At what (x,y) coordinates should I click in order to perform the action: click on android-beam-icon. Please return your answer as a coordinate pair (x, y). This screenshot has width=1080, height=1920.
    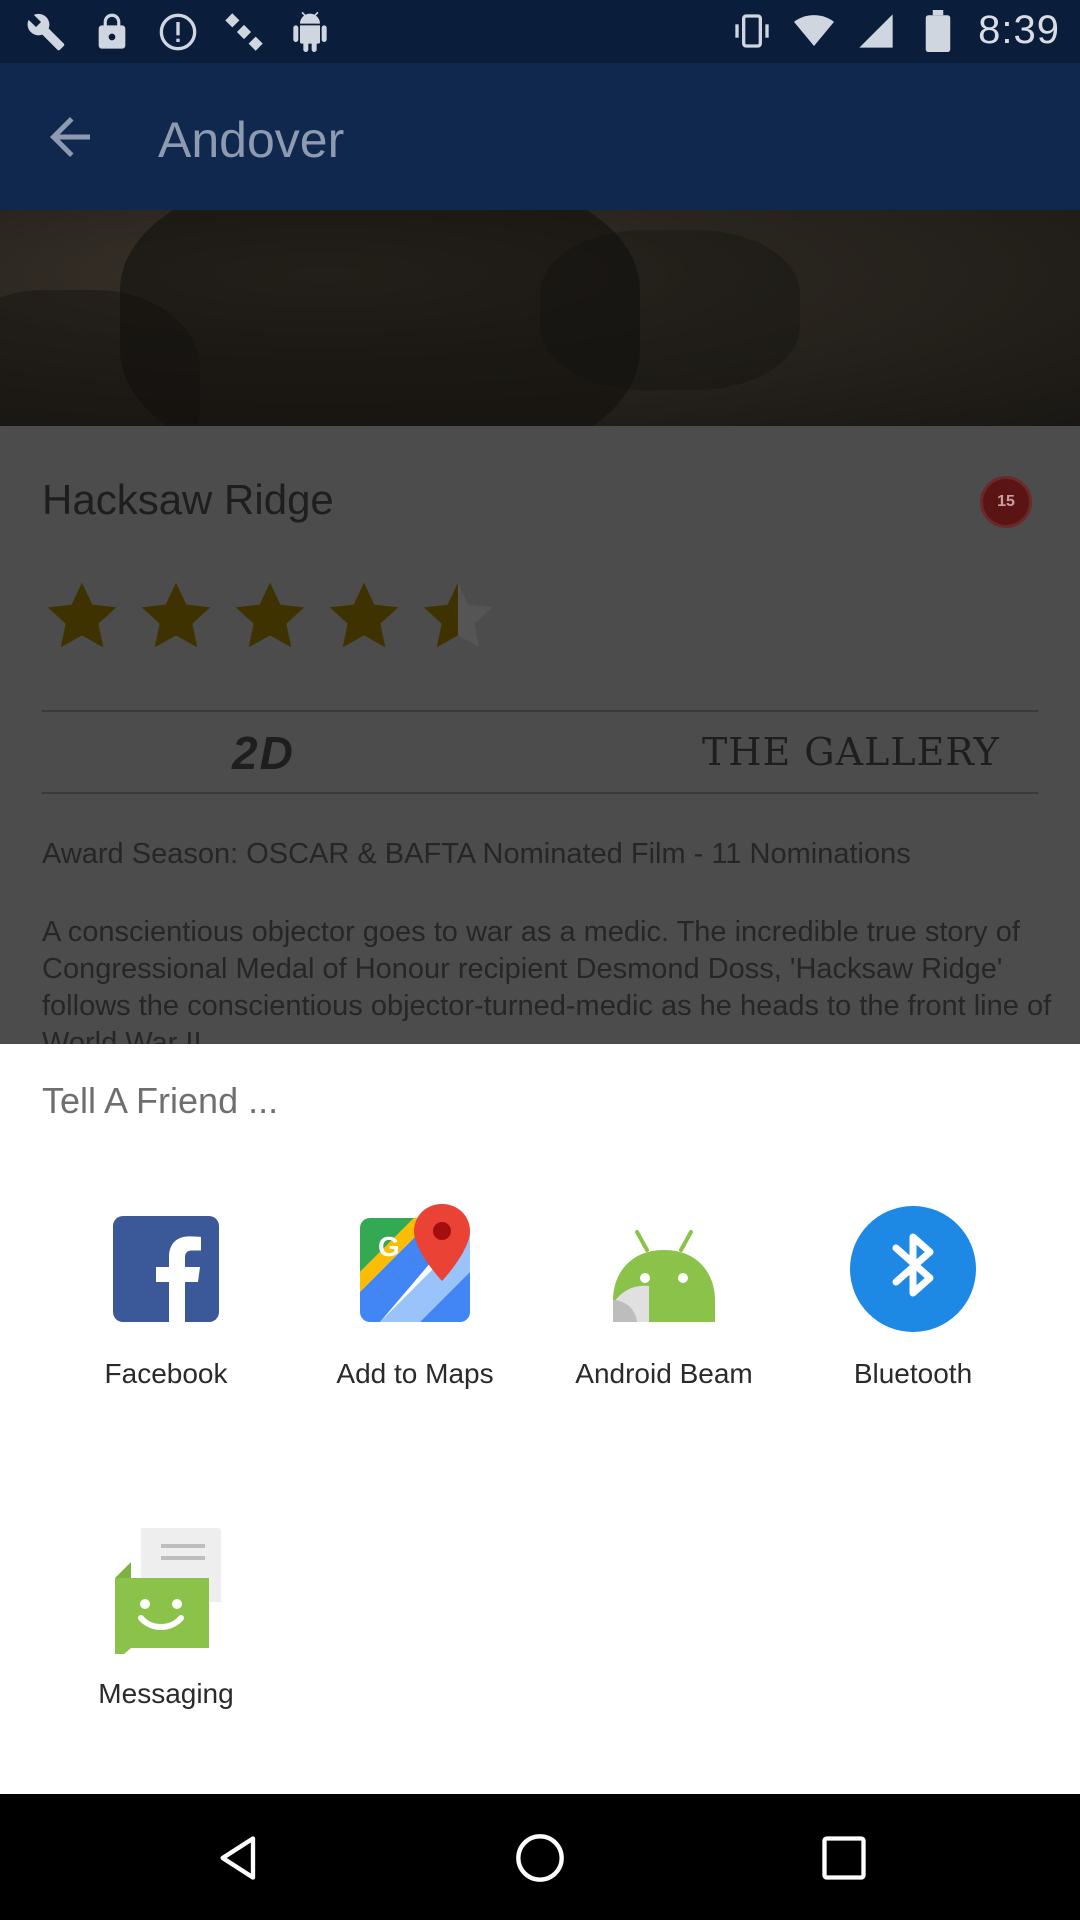
    Looking at the image, I should click on (664, 1269).